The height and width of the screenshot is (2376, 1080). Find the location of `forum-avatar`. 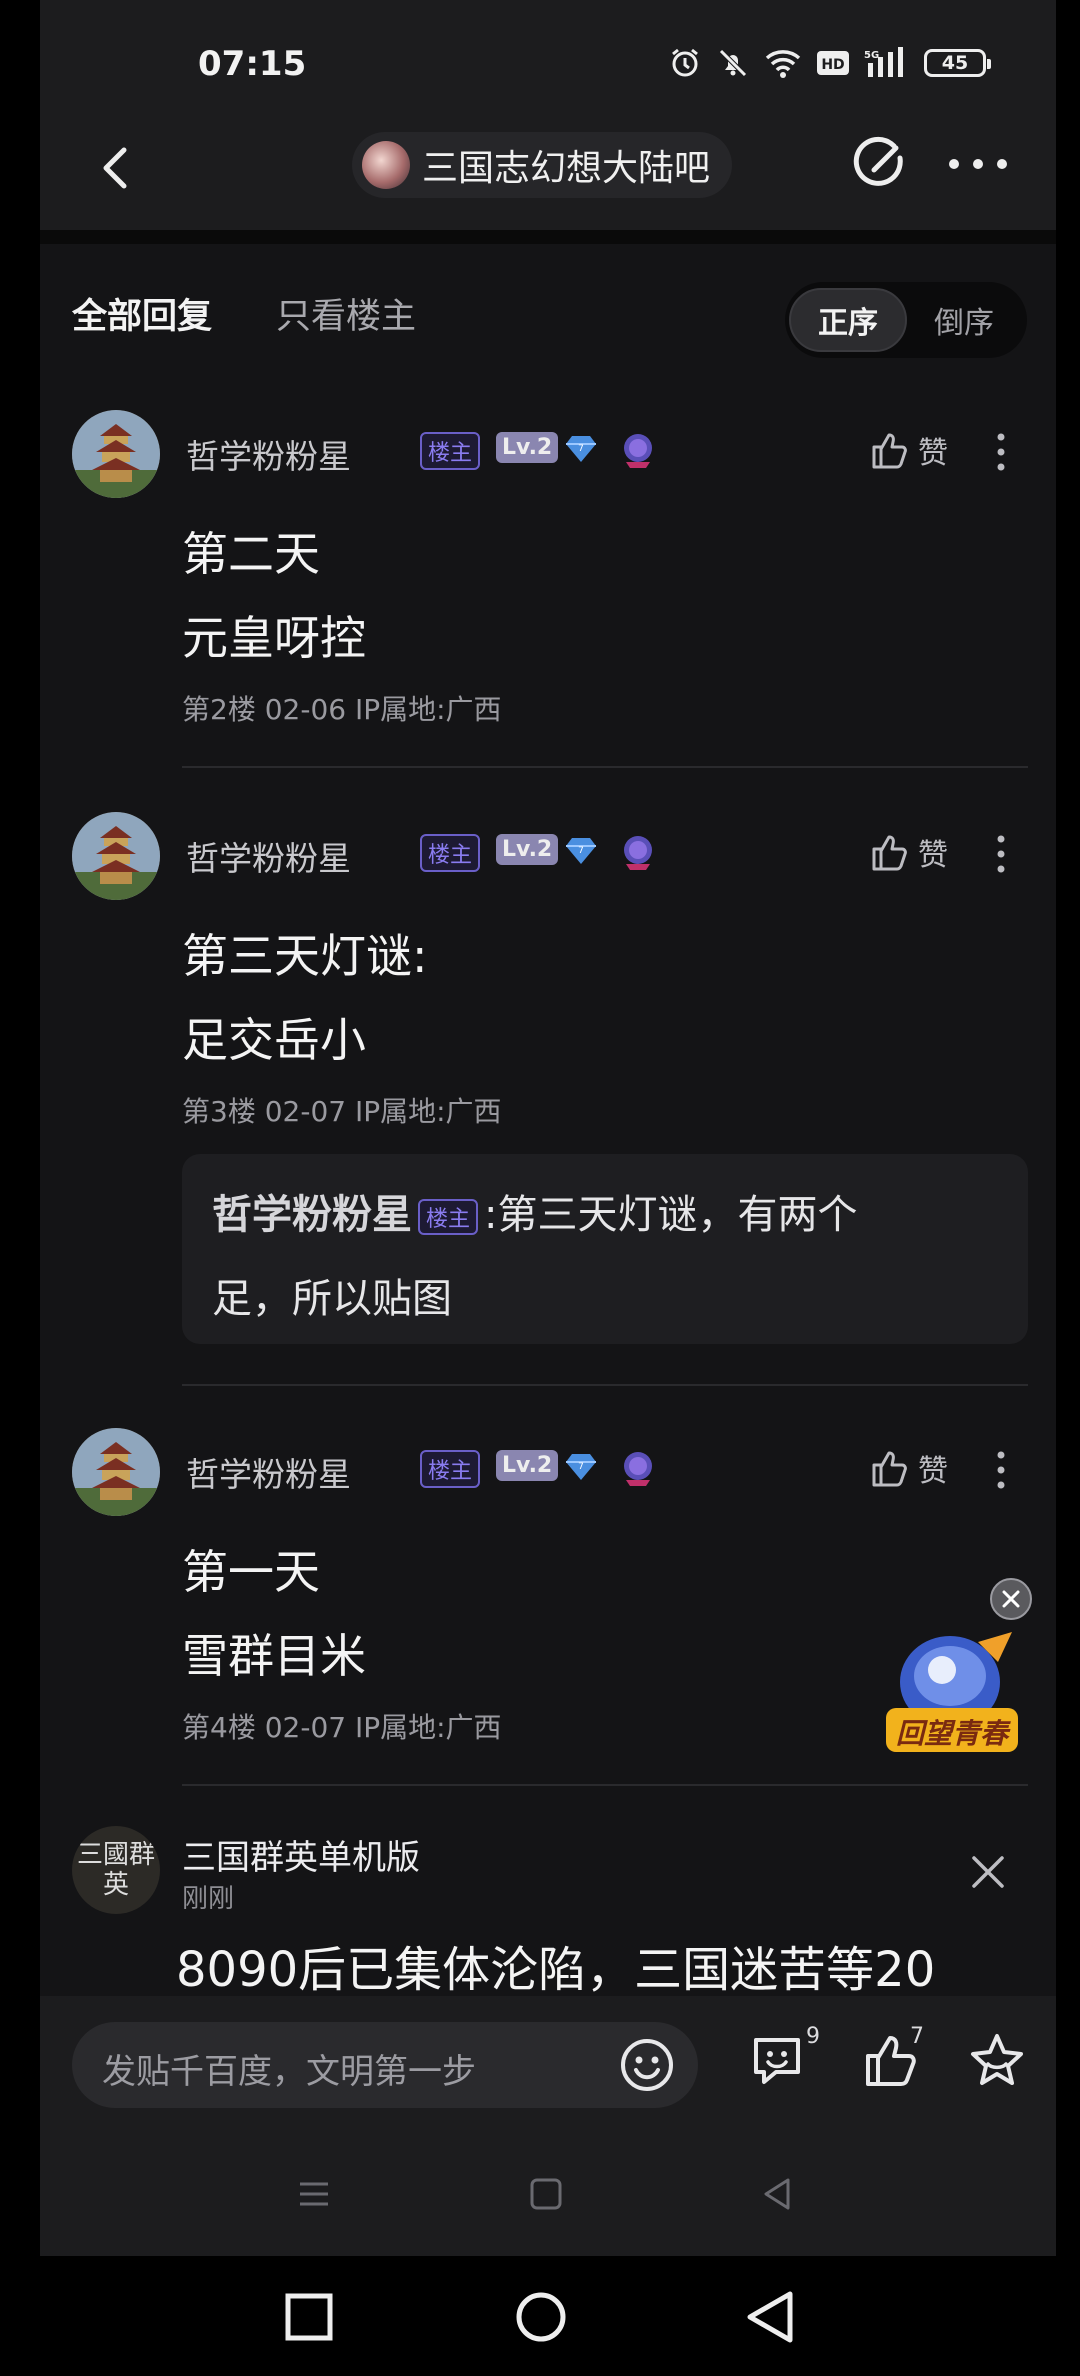

forum-avatar is located at coordinates (386, 165).